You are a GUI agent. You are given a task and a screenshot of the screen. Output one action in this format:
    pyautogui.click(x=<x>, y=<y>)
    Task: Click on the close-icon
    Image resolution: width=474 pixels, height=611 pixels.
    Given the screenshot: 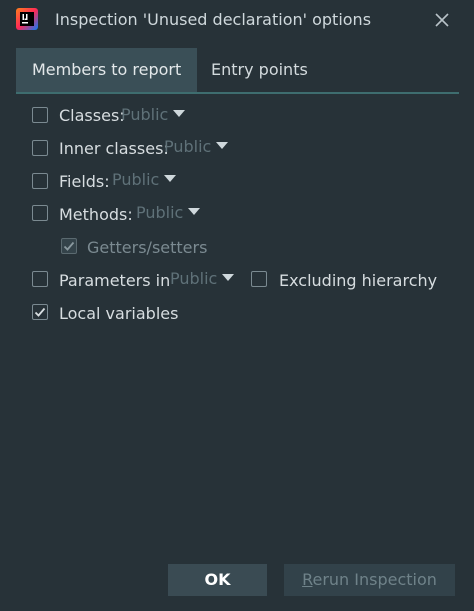 What is the action you would take?
    pyautogui.click(x=442, y=20)
    